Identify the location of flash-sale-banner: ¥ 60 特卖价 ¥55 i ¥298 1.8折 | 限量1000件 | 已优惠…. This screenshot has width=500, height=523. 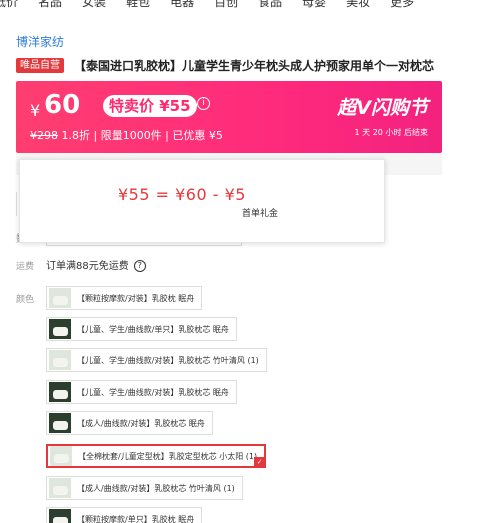
(229, 117).